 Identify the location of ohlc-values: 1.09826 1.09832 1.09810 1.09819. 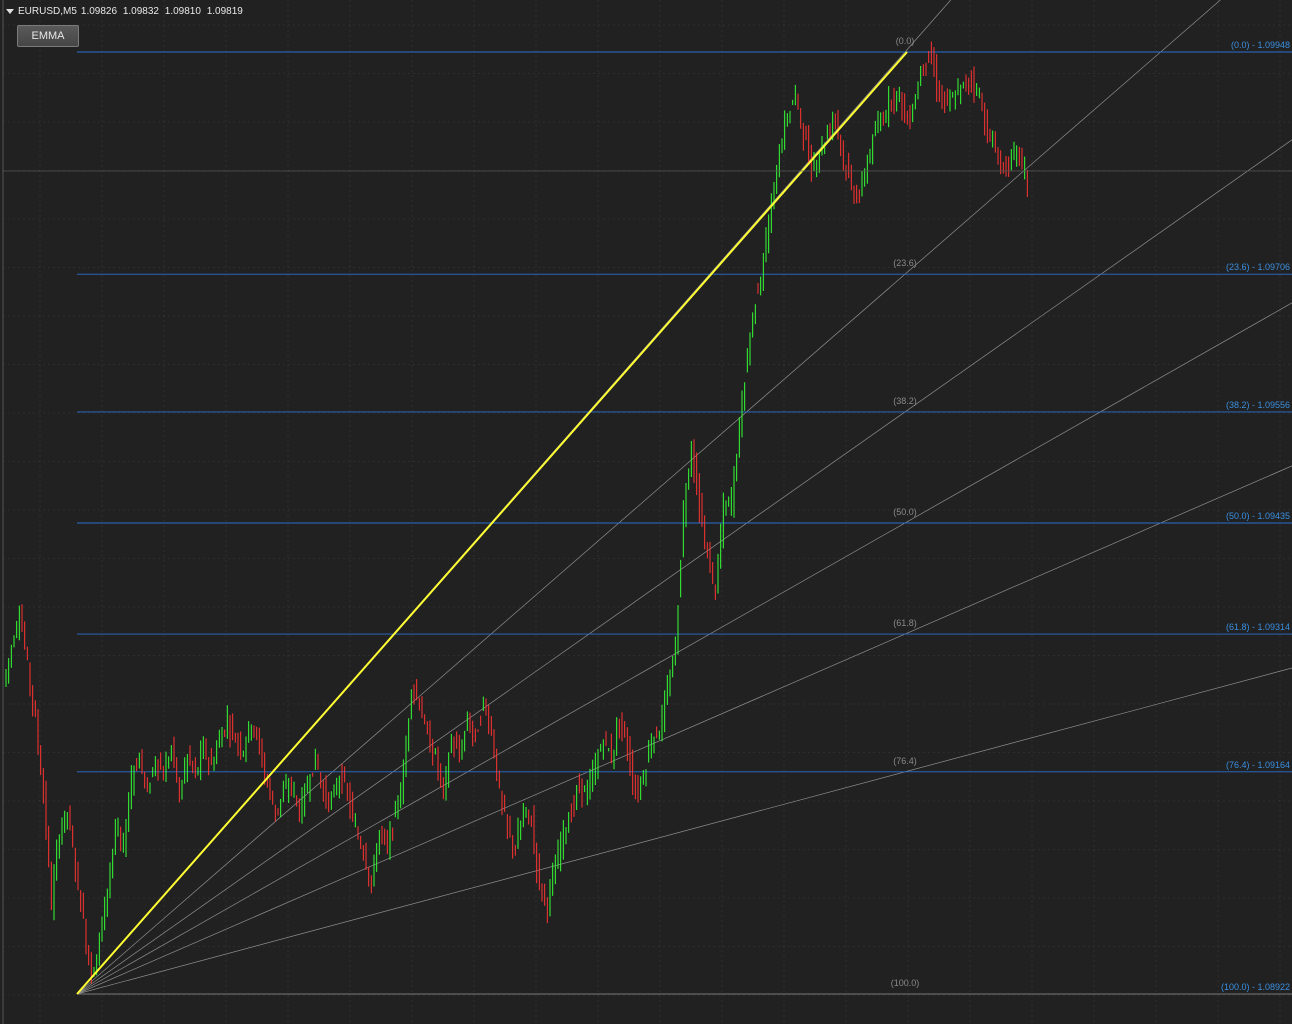
(163, 11).